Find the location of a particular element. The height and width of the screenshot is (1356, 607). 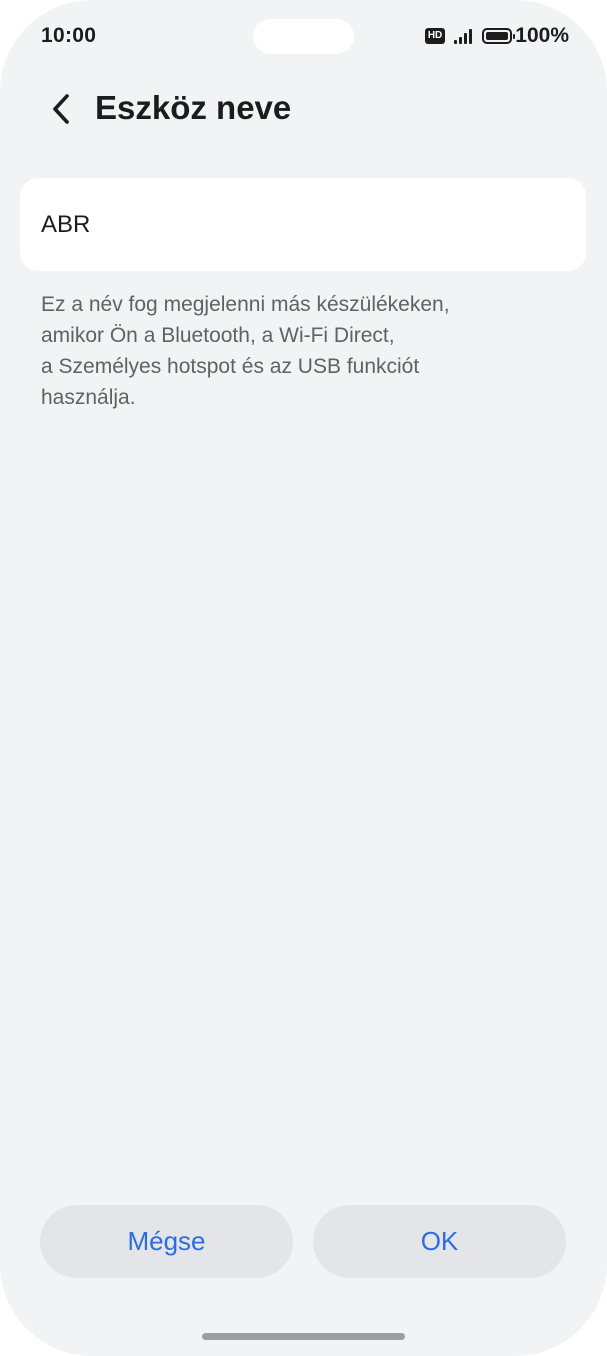

camera-cutout is located at coordinates (303, 36).